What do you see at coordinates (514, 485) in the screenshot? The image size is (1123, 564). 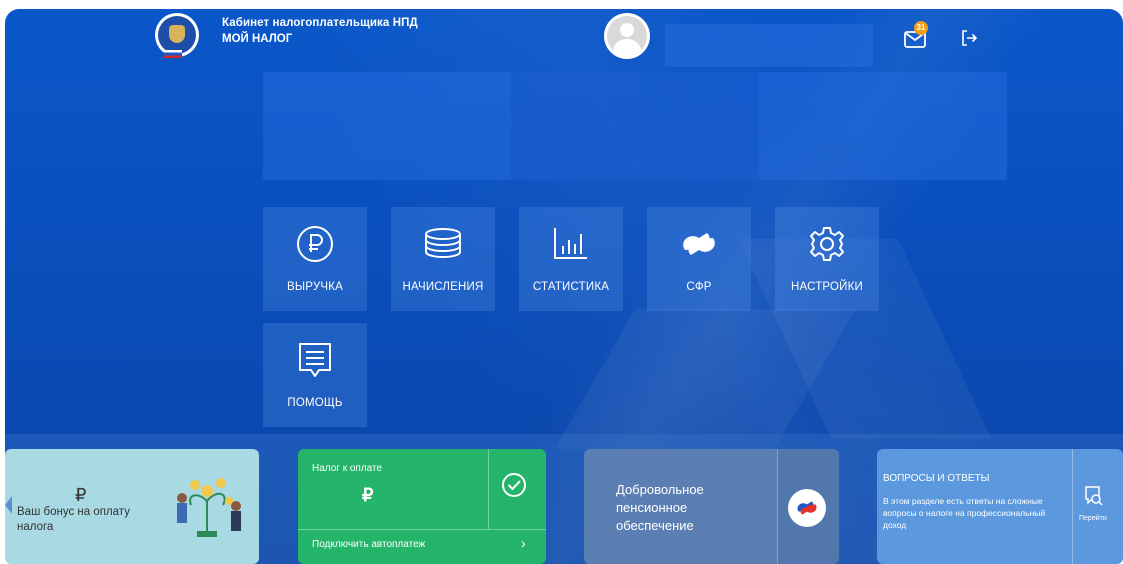 I see `check-circle-icon` at bounding box center [514, 485].